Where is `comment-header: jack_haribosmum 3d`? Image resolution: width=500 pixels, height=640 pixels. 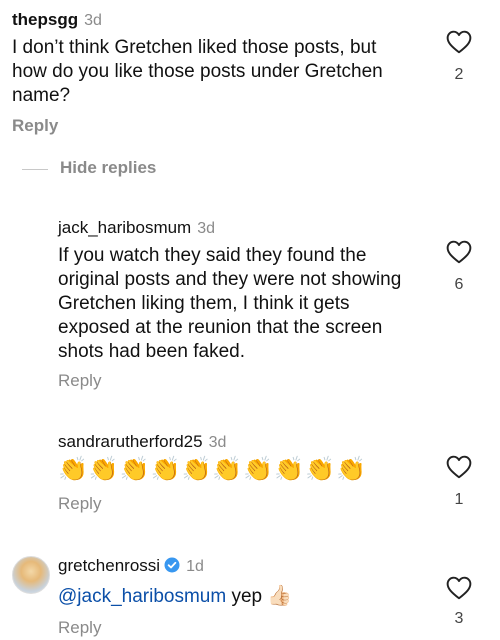 comment-header: jack_haribosmum 3d is located at coordinates (136, 228).